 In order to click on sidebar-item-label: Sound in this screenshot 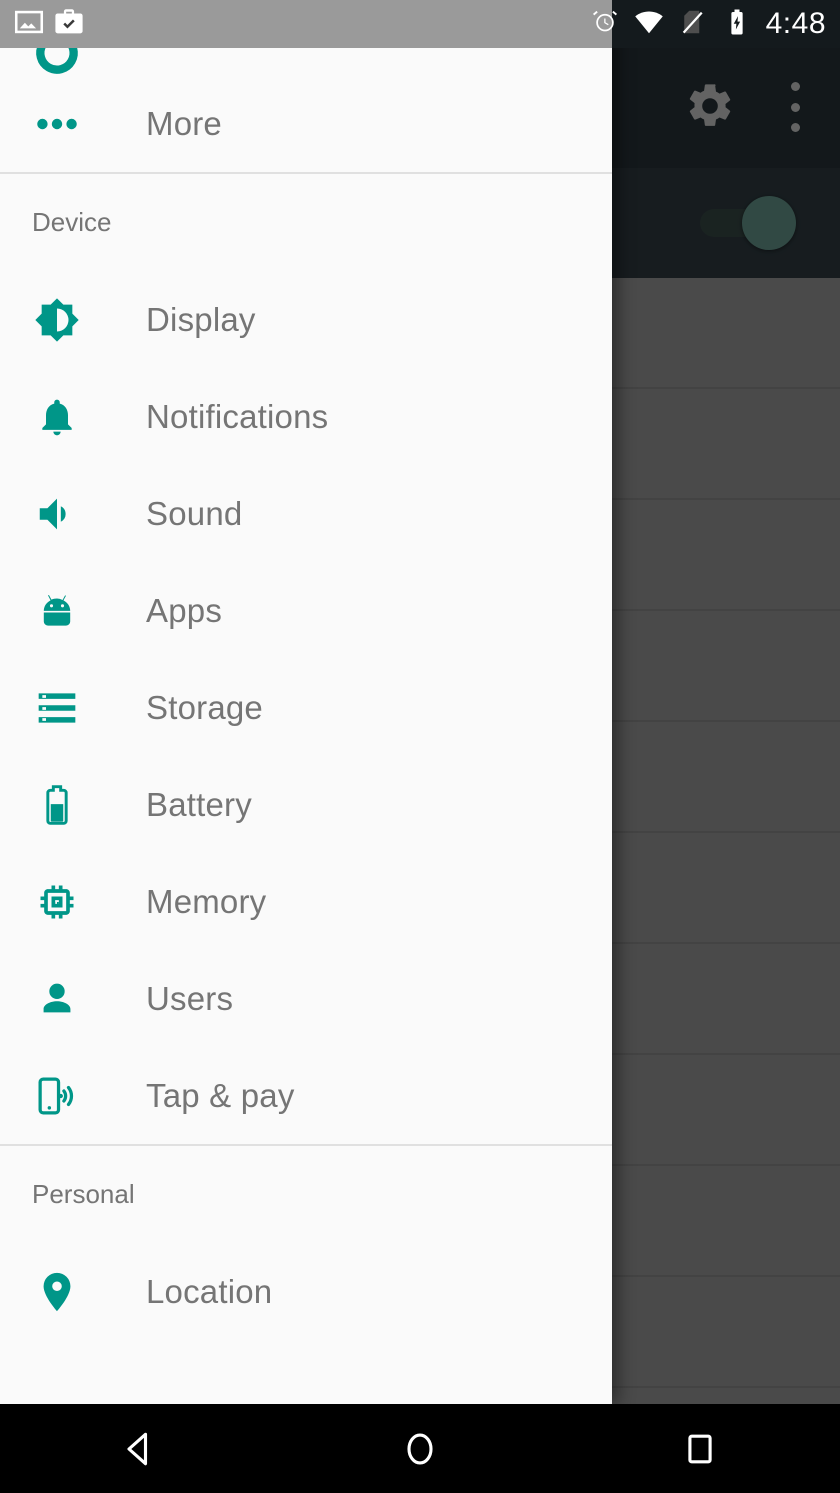, I will do `click(194, 513)`.